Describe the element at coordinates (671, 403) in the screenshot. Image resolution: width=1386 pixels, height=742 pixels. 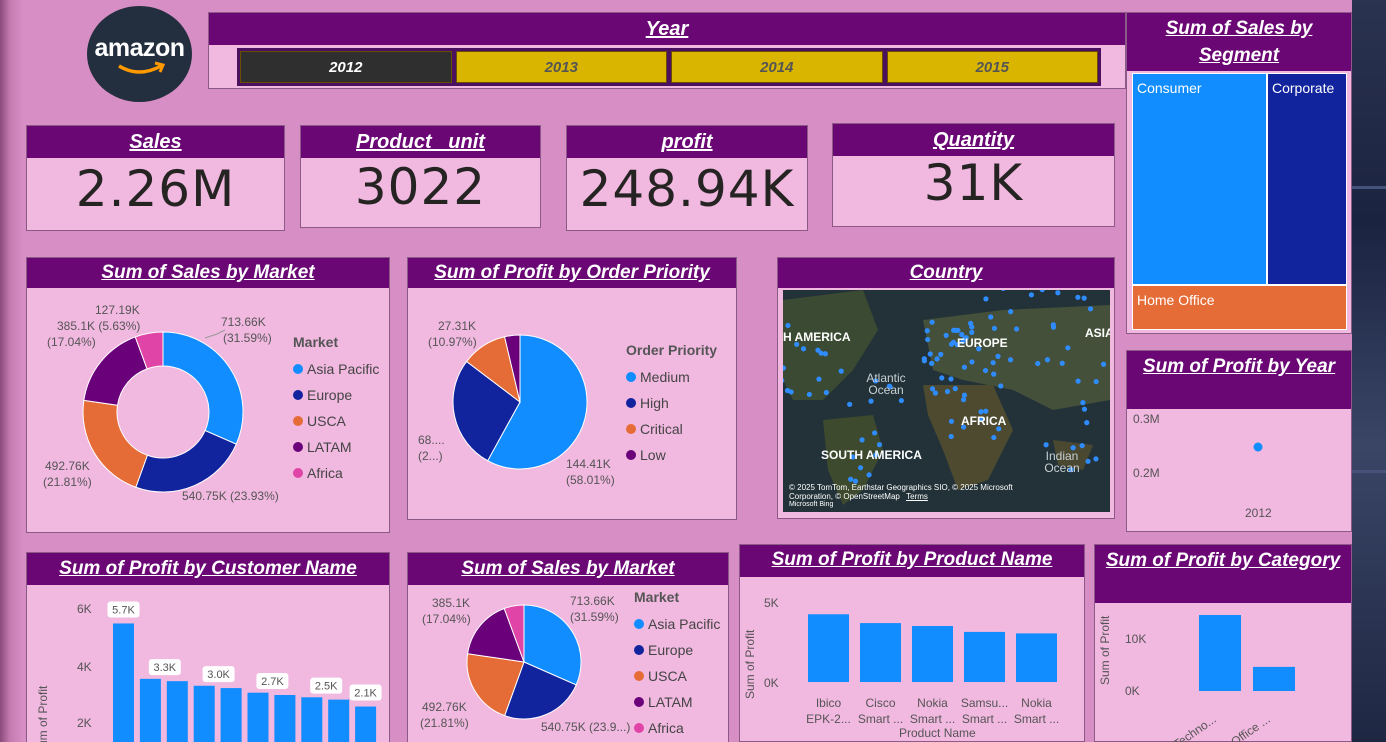
I see `legend-item-high: High` at that location.